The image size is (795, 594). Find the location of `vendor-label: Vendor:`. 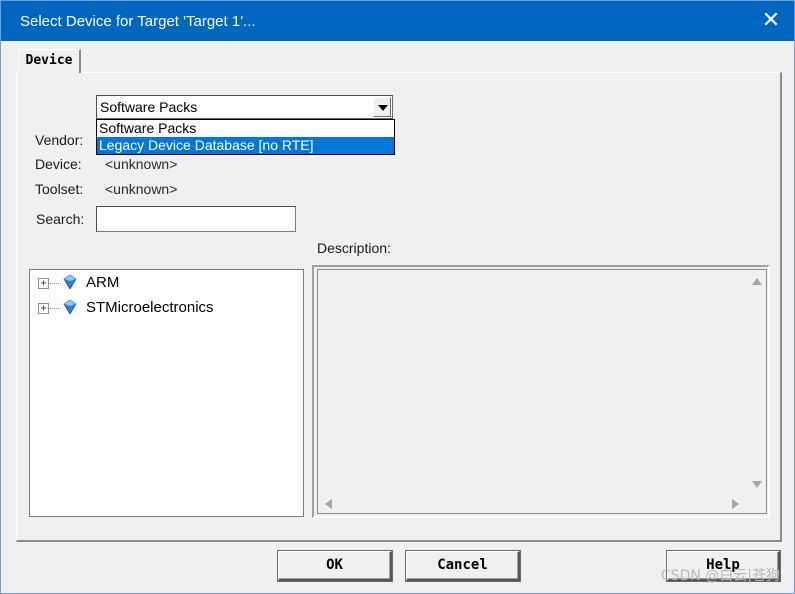

vendor-label: Vendor: is located at coordinates (59, 140).